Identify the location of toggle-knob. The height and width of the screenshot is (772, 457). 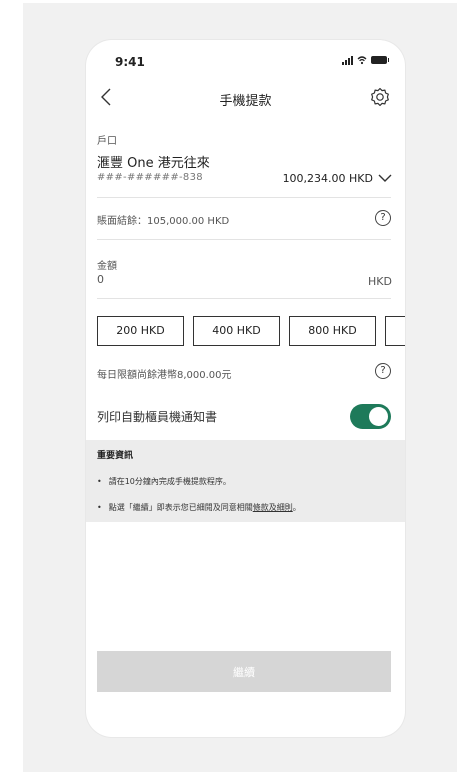
(378, 416).